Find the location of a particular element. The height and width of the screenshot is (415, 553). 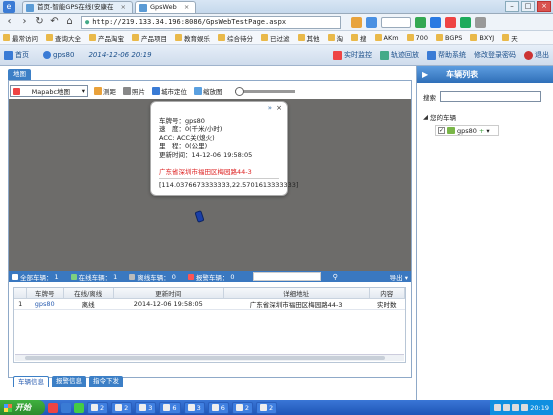

tree-vehicle-item: ✓ gps80 + ▾ is located at coordinates (467, 130).